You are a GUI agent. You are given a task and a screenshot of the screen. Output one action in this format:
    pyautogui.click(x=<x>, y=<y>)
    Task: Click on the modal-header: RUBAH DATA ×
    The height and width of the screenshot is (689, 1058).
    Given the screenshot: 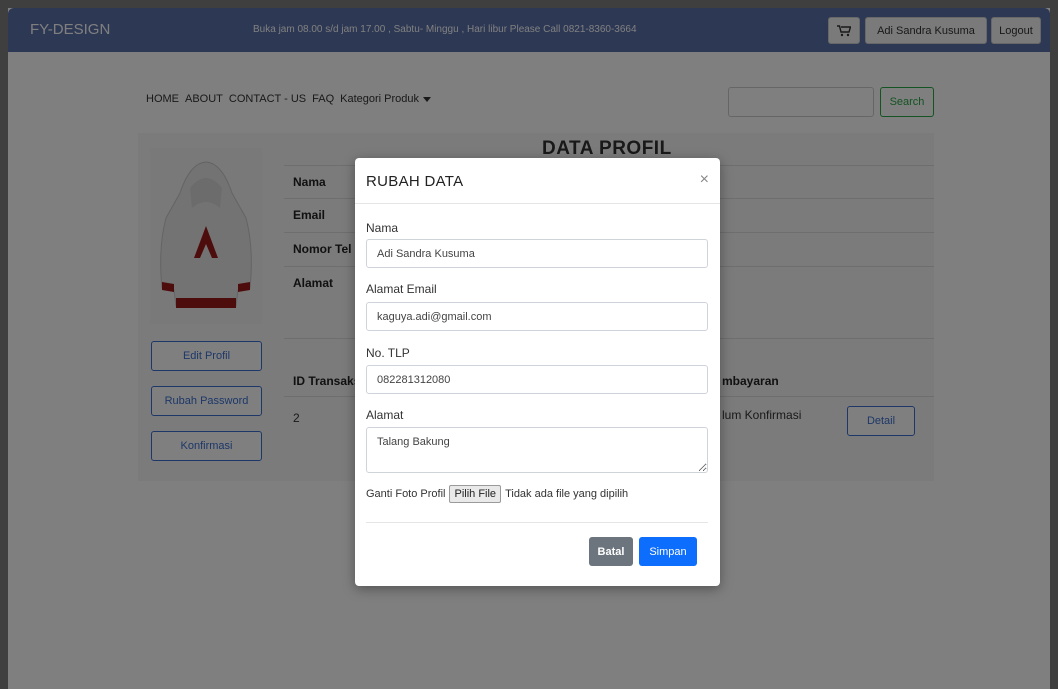 What is the action you would take?
    pyautogui.click(x=537, y=181)
    